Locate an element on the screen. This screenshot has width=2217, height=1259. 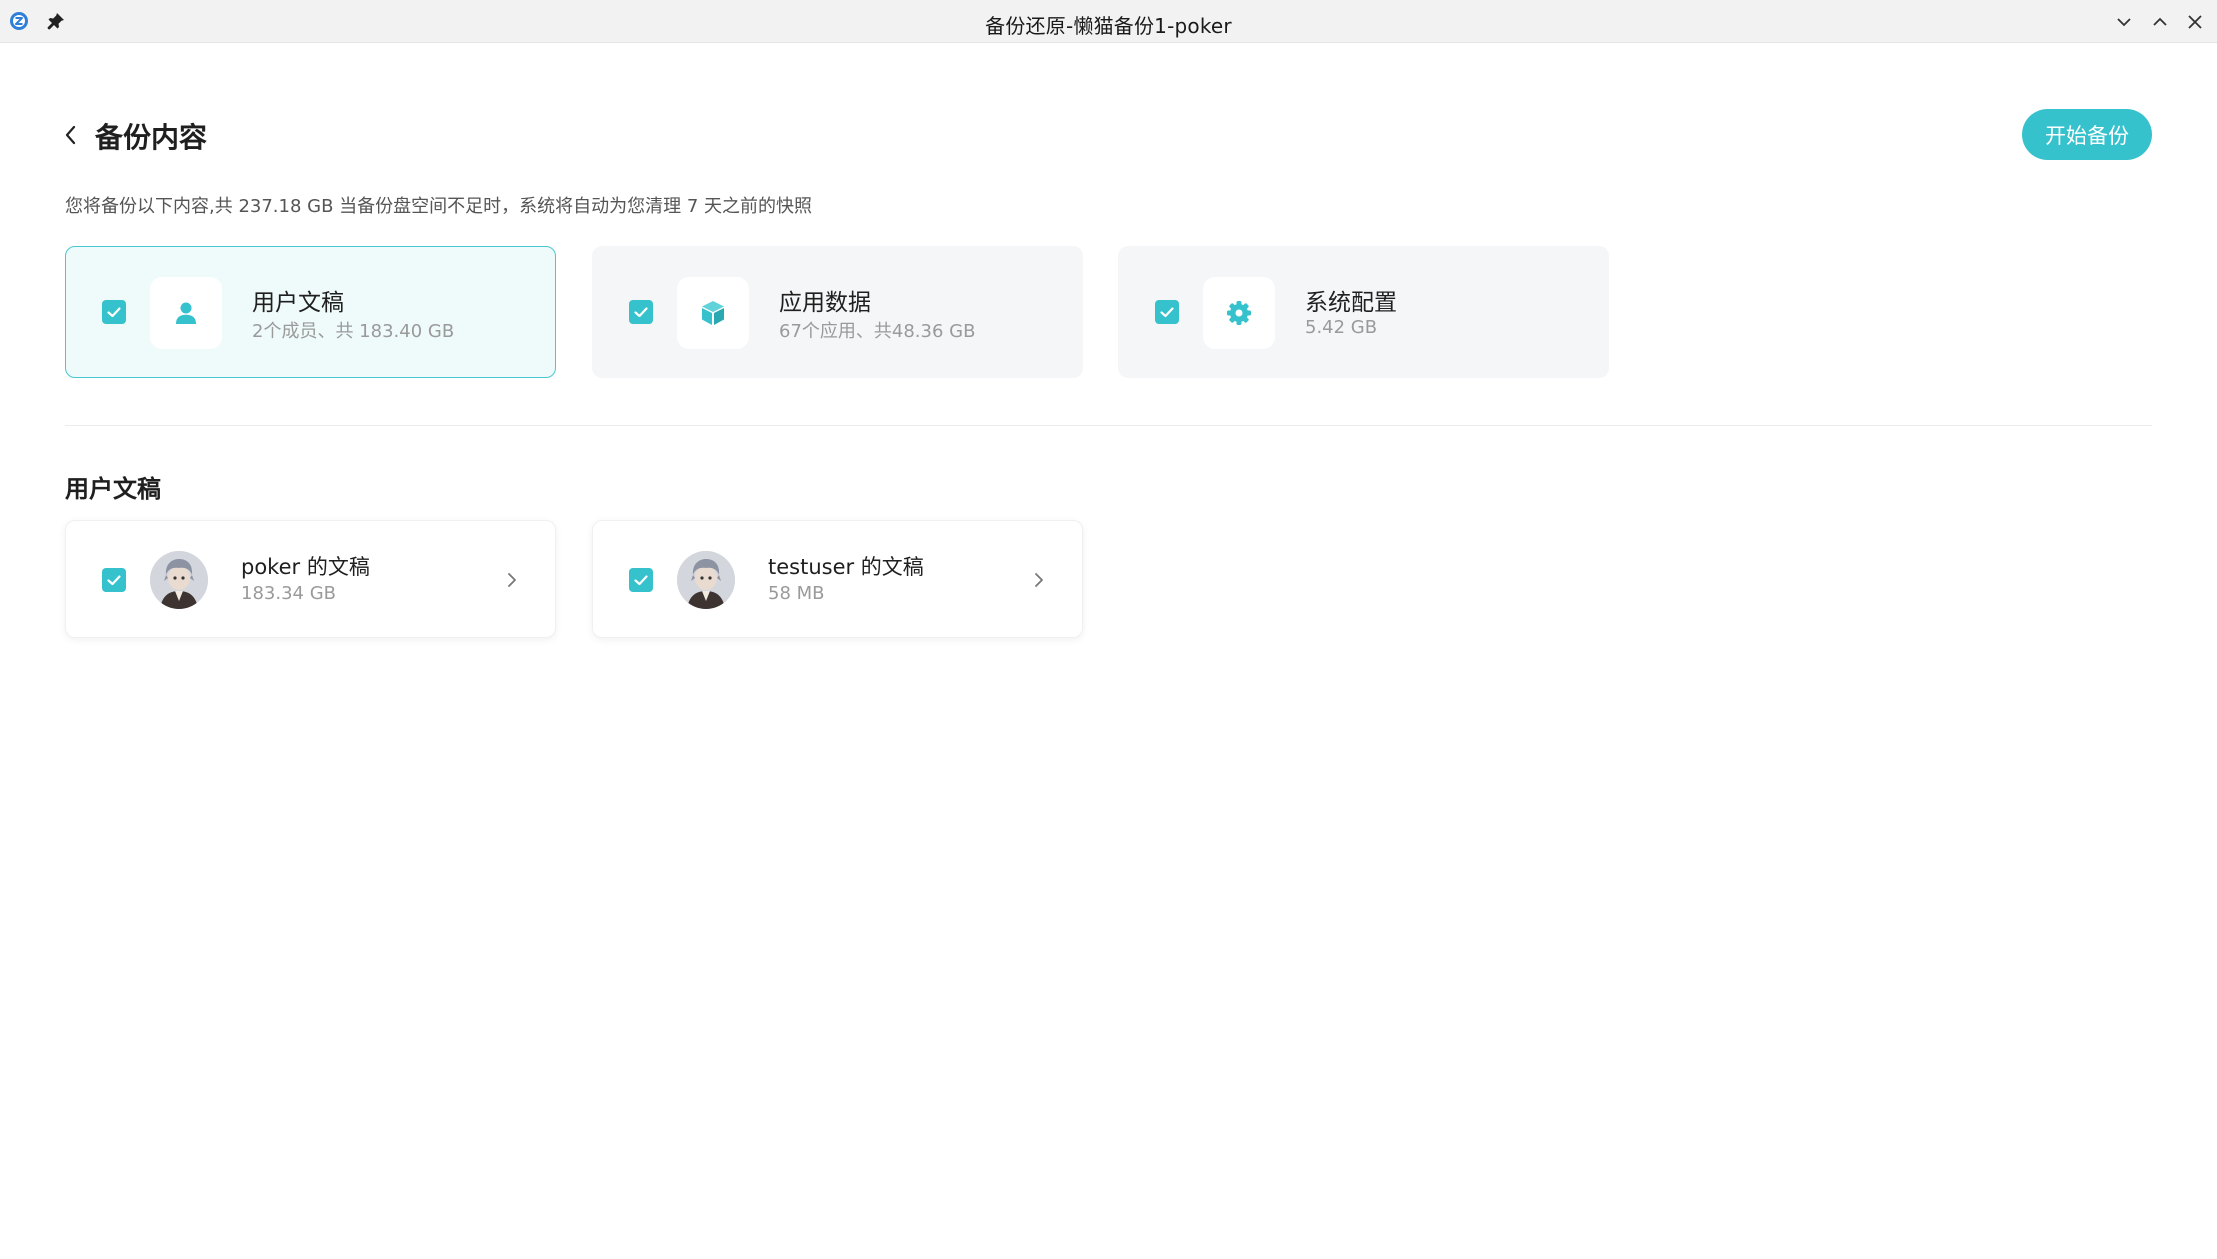
user-document-card-testuser: testuser 的文稿 58 MB is located at coordinates (837, 579).